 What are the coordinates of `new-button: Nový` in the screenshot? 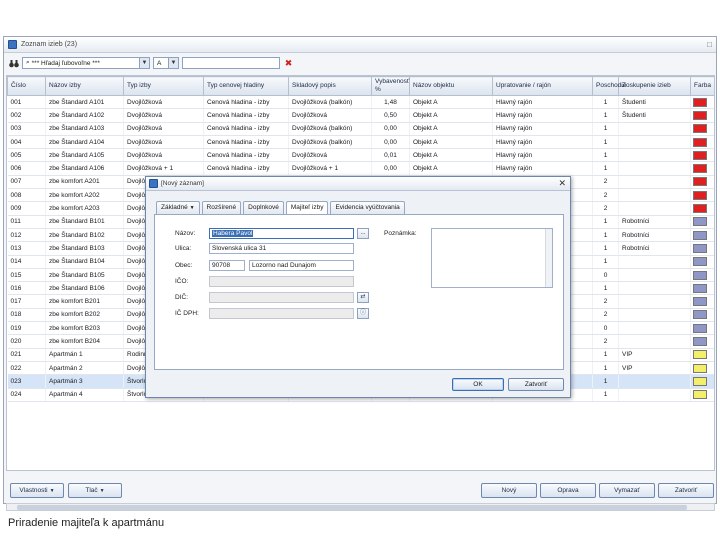 It's located at (509, 490).